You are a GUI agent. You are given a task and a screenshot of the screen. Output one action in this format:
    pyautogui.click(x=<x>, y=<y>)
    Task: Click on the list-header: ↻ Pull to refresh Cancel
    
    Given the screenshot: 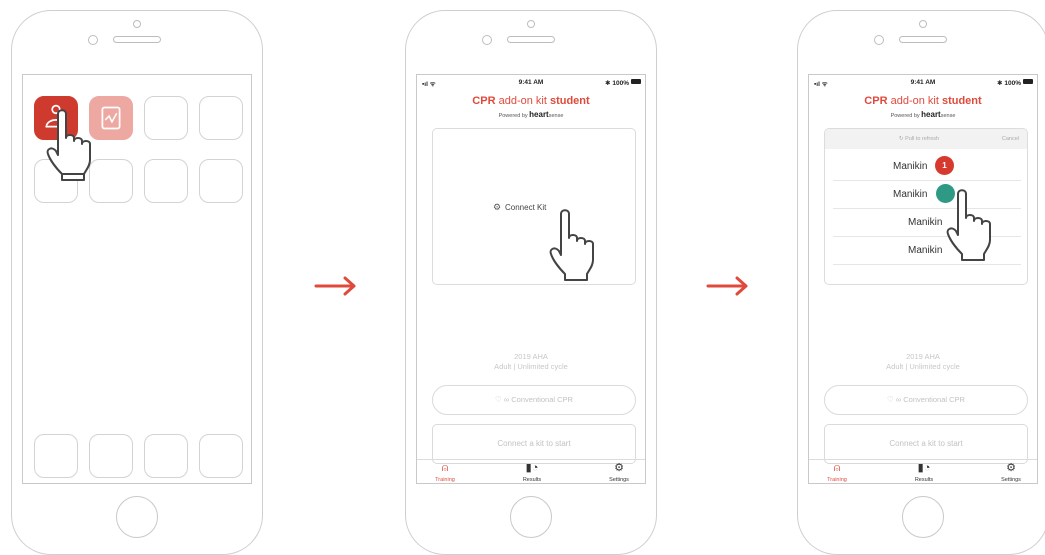 What is the action you would take?
    pyautogui.click(x=926, y=139)
    